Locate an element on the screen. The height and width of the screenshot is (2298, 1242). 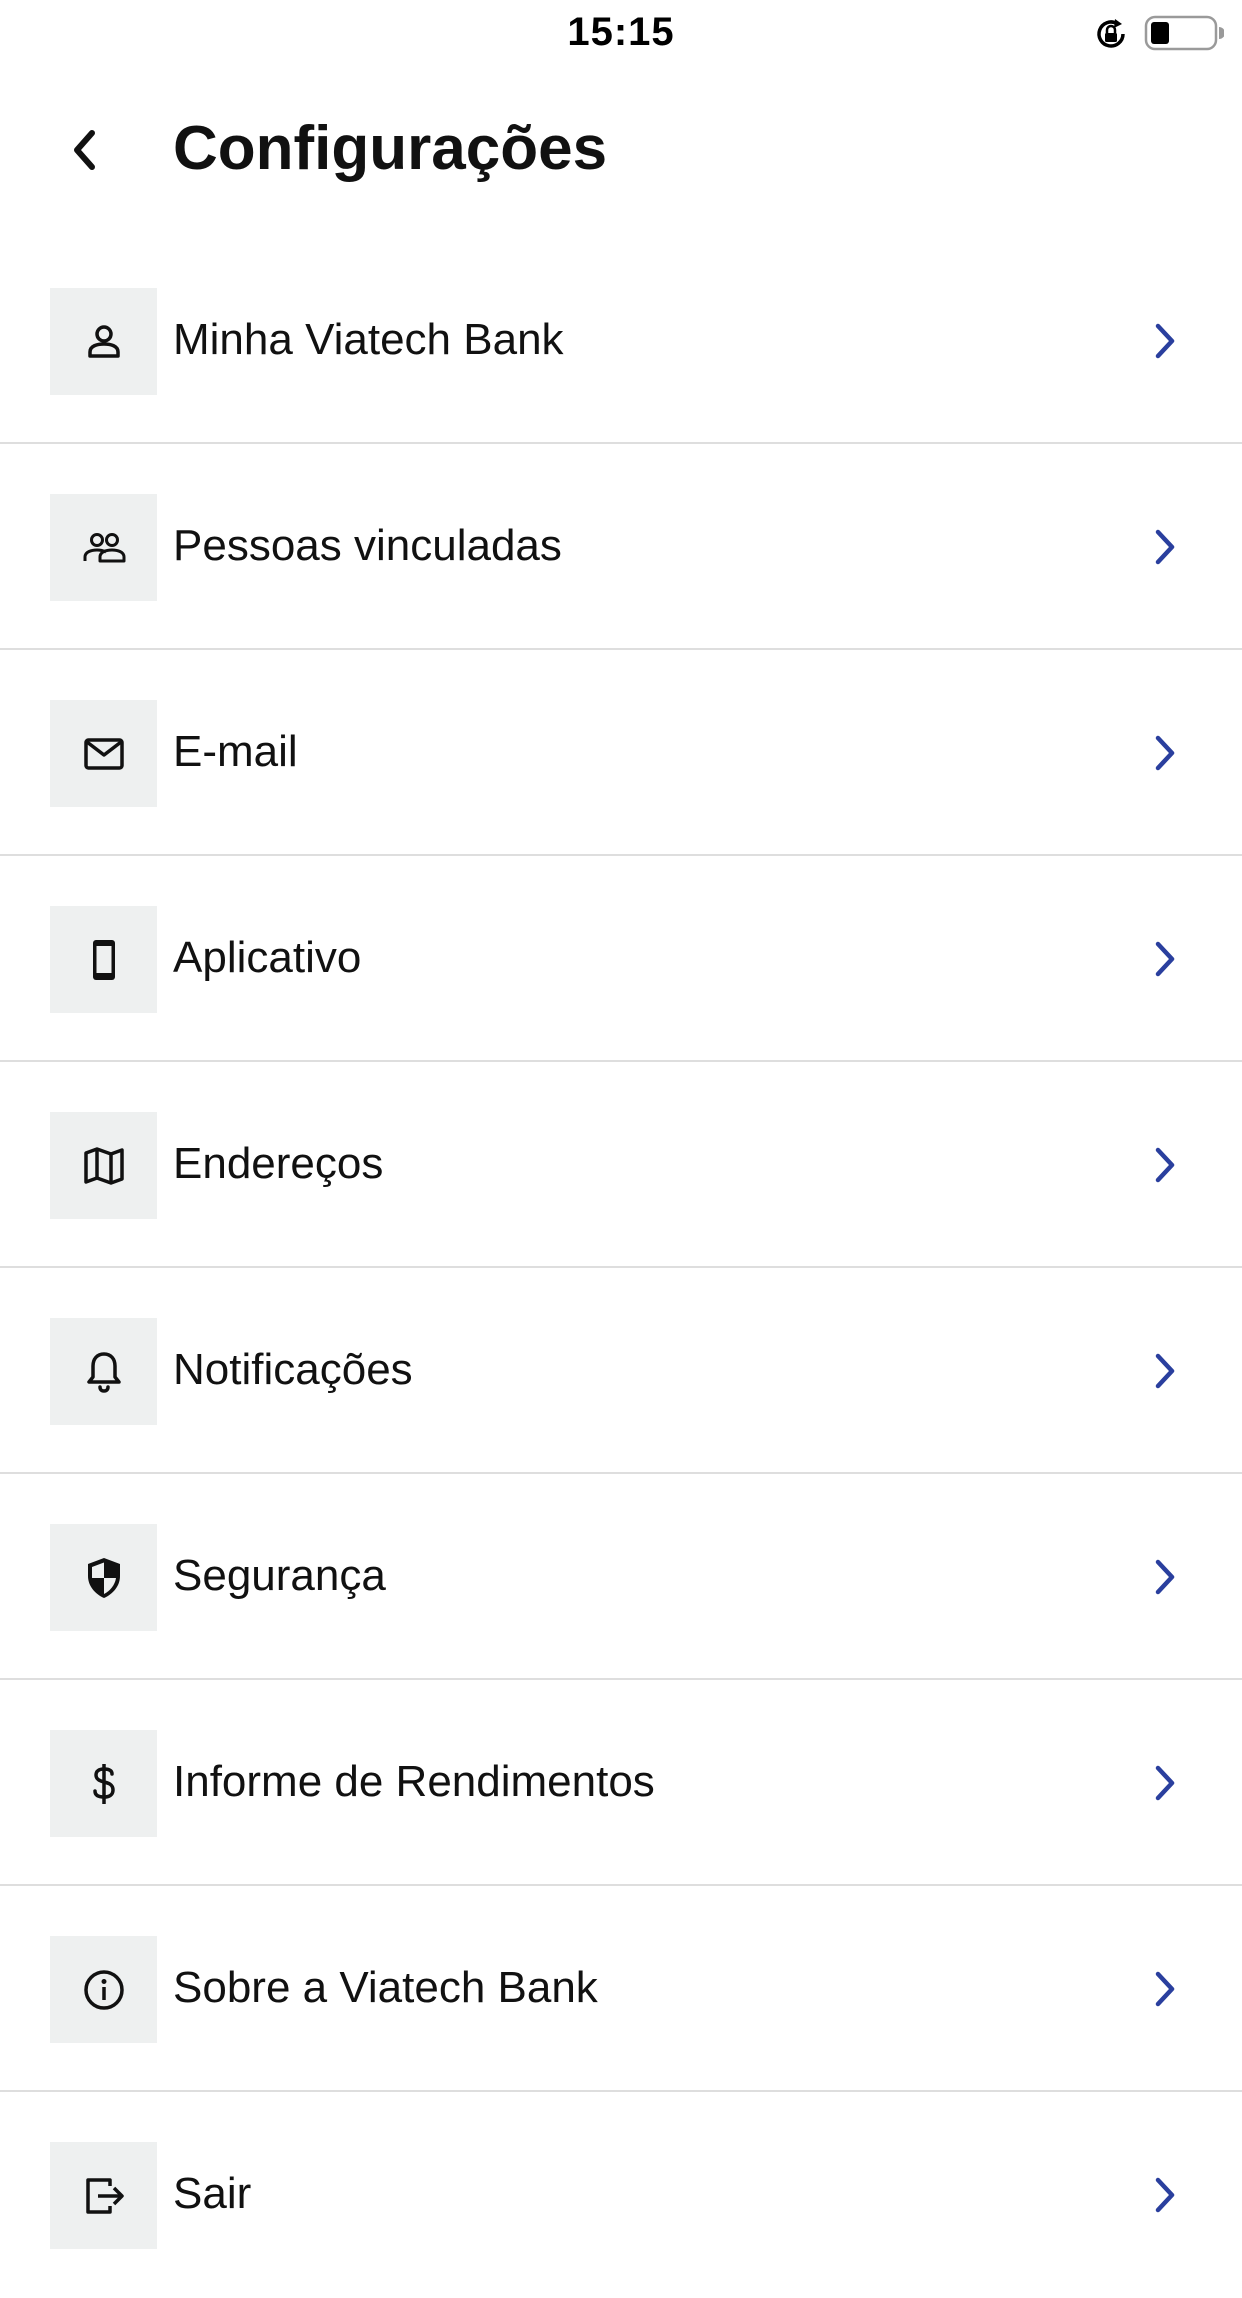
menu-item-minha-viatech-bank: Minha Viatech Bank is located at coordinates (621, 341).